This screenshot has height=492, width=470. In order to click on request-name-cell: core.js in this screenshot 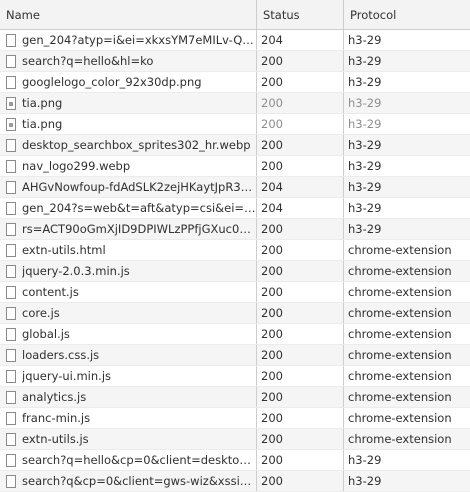, I will do `click(128, 313)`.